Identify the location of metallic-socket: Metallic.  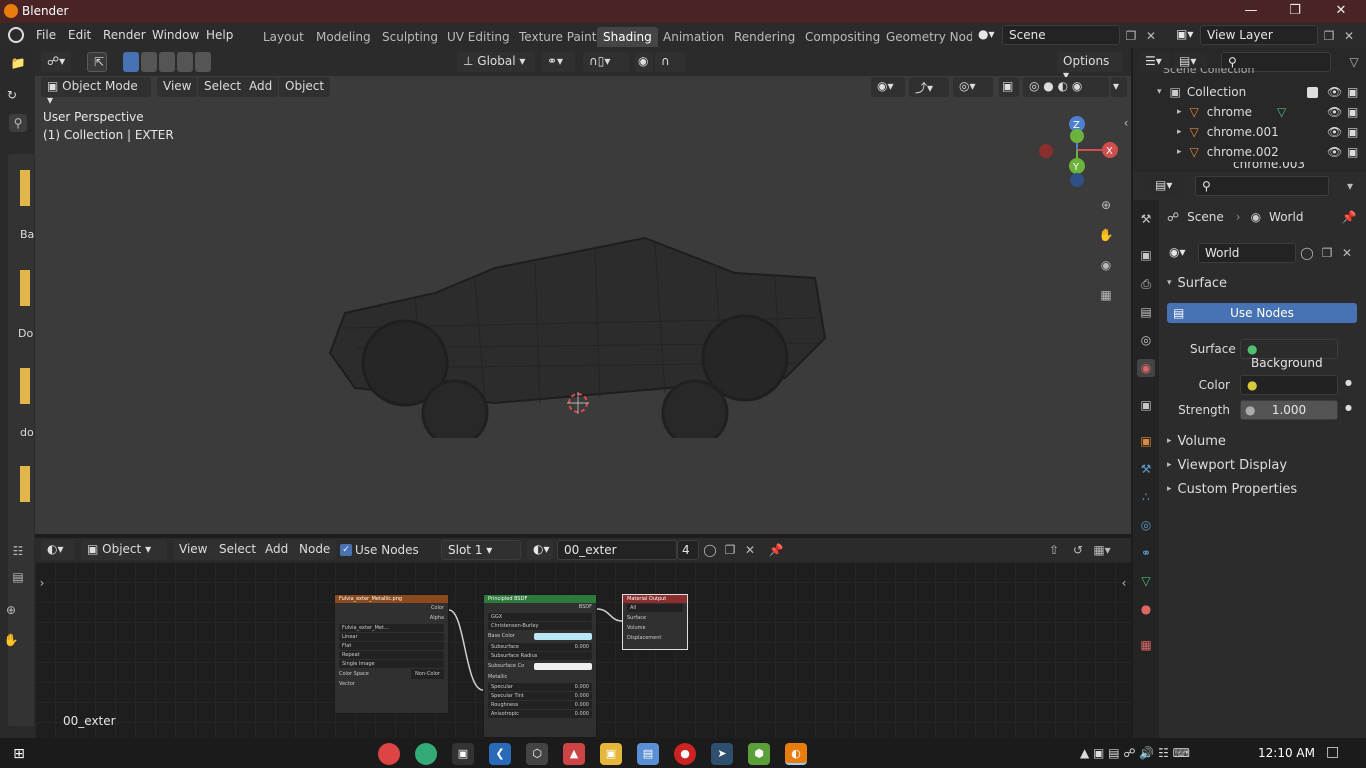
(540, 677).